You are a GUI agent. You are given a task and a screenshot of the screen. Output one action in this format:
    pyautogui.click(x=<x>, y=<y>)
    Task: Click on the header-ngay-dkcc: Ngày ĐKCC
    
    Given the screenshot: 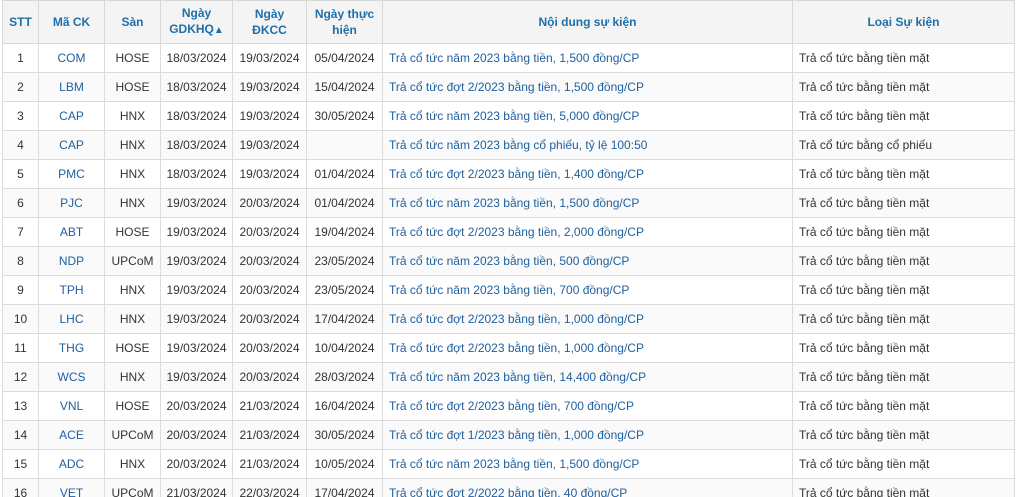 What is the action you would take?
    pyautogui.click(x=269, y=22)
    